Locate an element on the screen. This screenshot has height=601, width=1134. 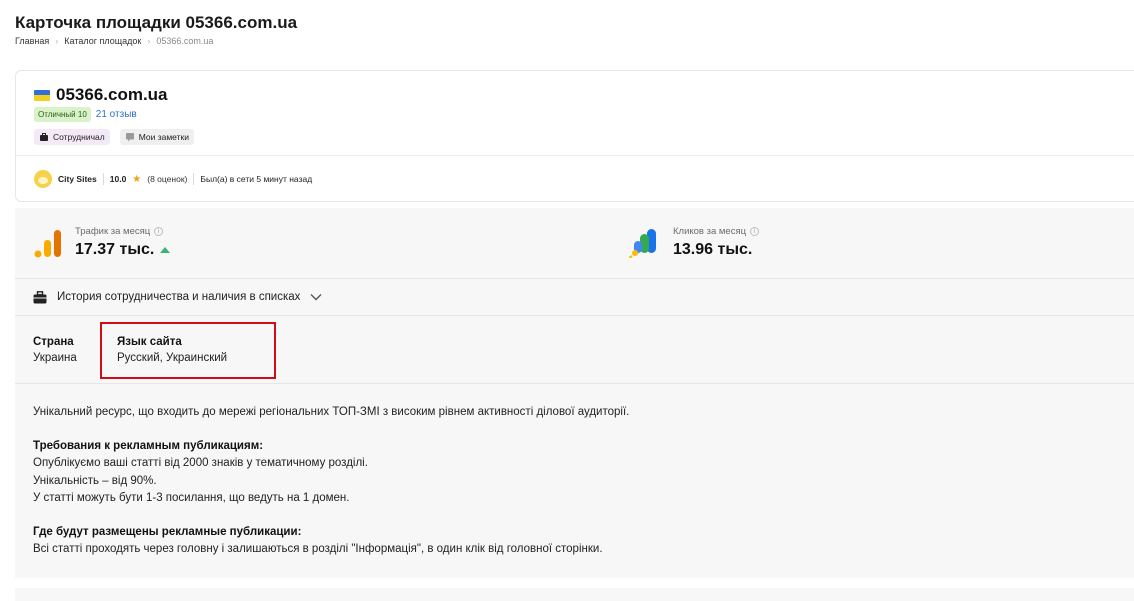
tags-row: Сотрудничал Мои заметки is located at coordinates (114, 137).